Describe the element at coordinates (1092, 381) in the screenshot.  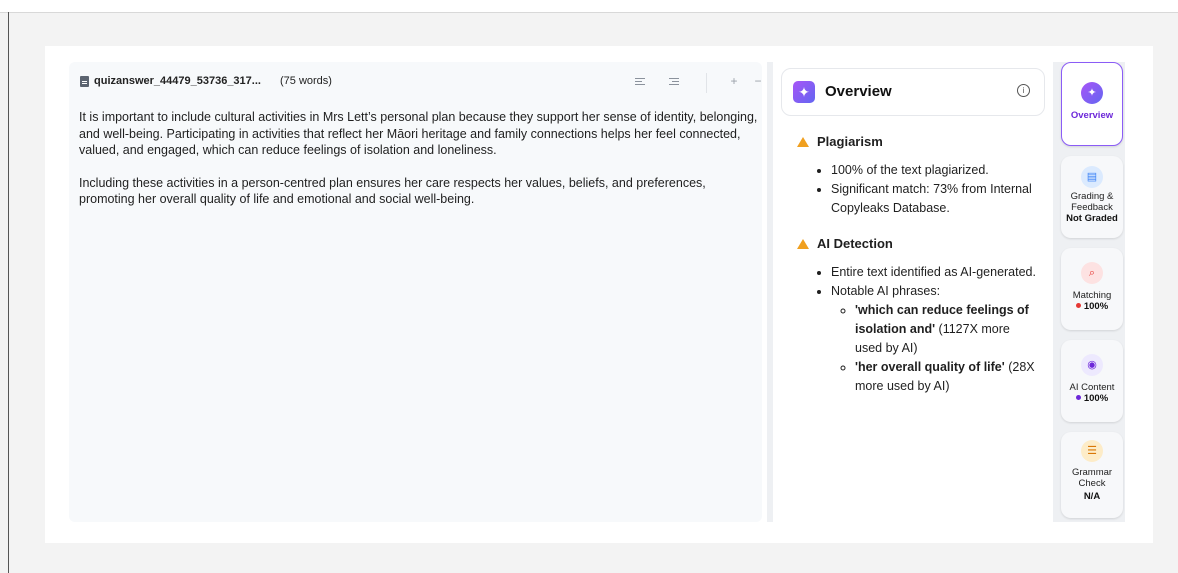
I see `rail-tab-ai-content: ◉ AI Content 100%` at that location.